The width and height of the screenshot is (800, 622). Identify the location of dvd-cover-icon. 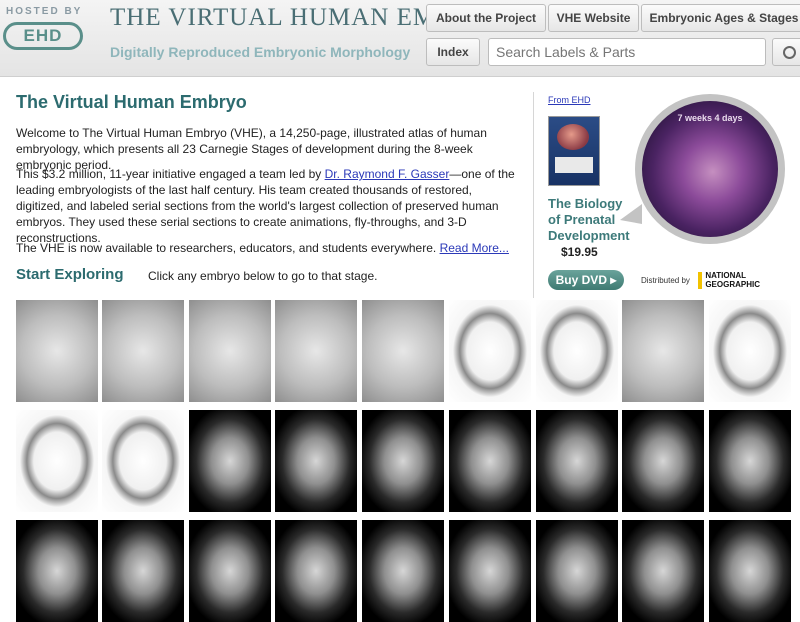
(574, 151).